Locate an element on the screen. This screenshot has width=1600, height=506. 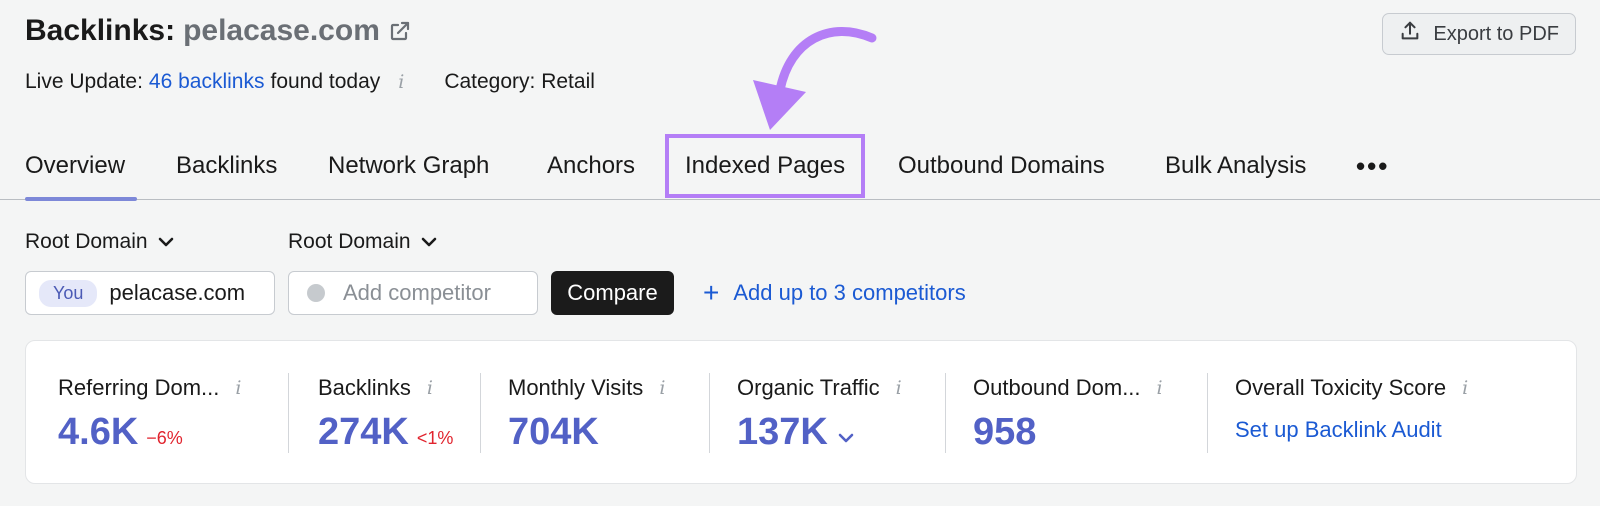
title-domain: pelacase.com is located at coordinates (281, 30).